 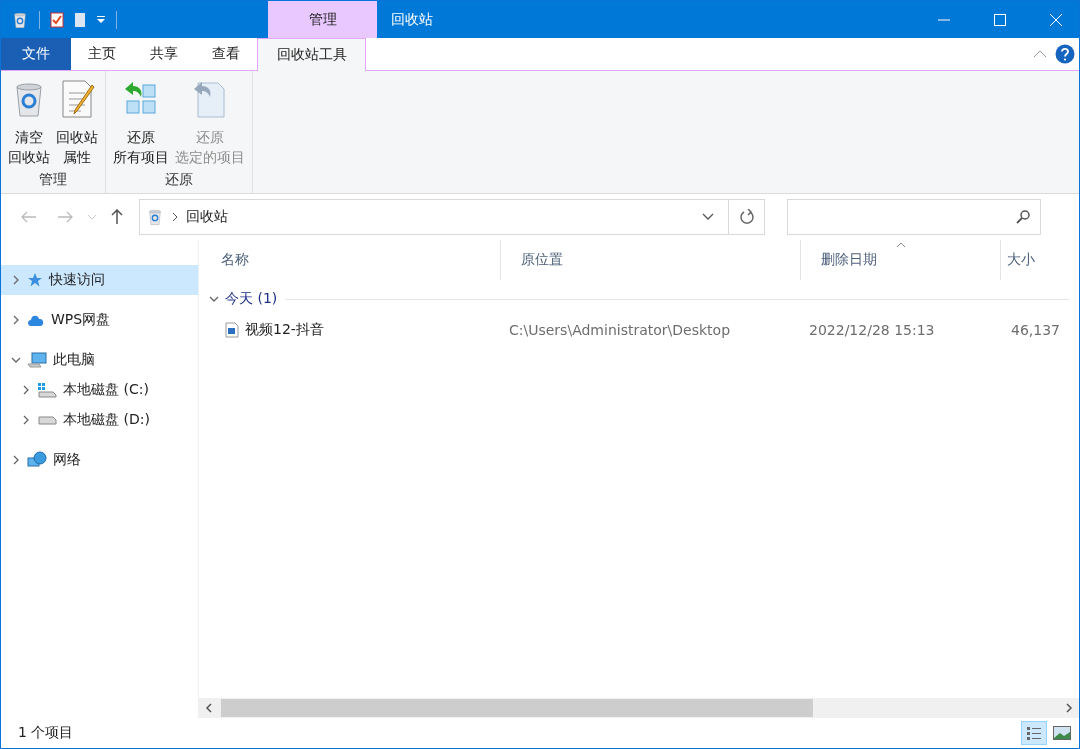 What do you see at coordinates (106, 420) in the screenshot?
I see `nav-label: 本地磁盘 (D:)` at bounding box center [106, 420].